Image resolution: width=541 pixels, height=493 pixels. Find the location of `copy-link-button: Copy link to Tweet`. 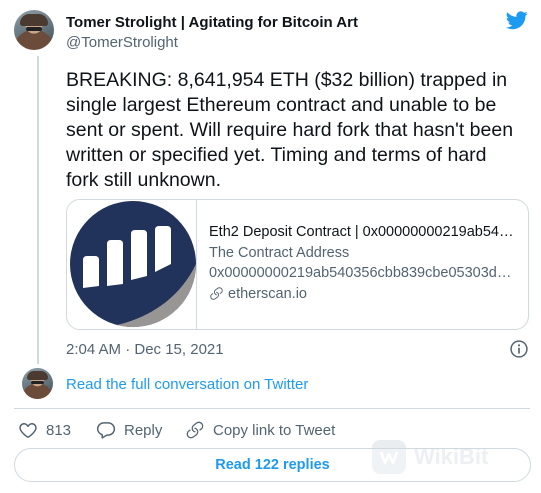

copy-link-button: Copy link to Tweet is located at coordinates (260, 430).